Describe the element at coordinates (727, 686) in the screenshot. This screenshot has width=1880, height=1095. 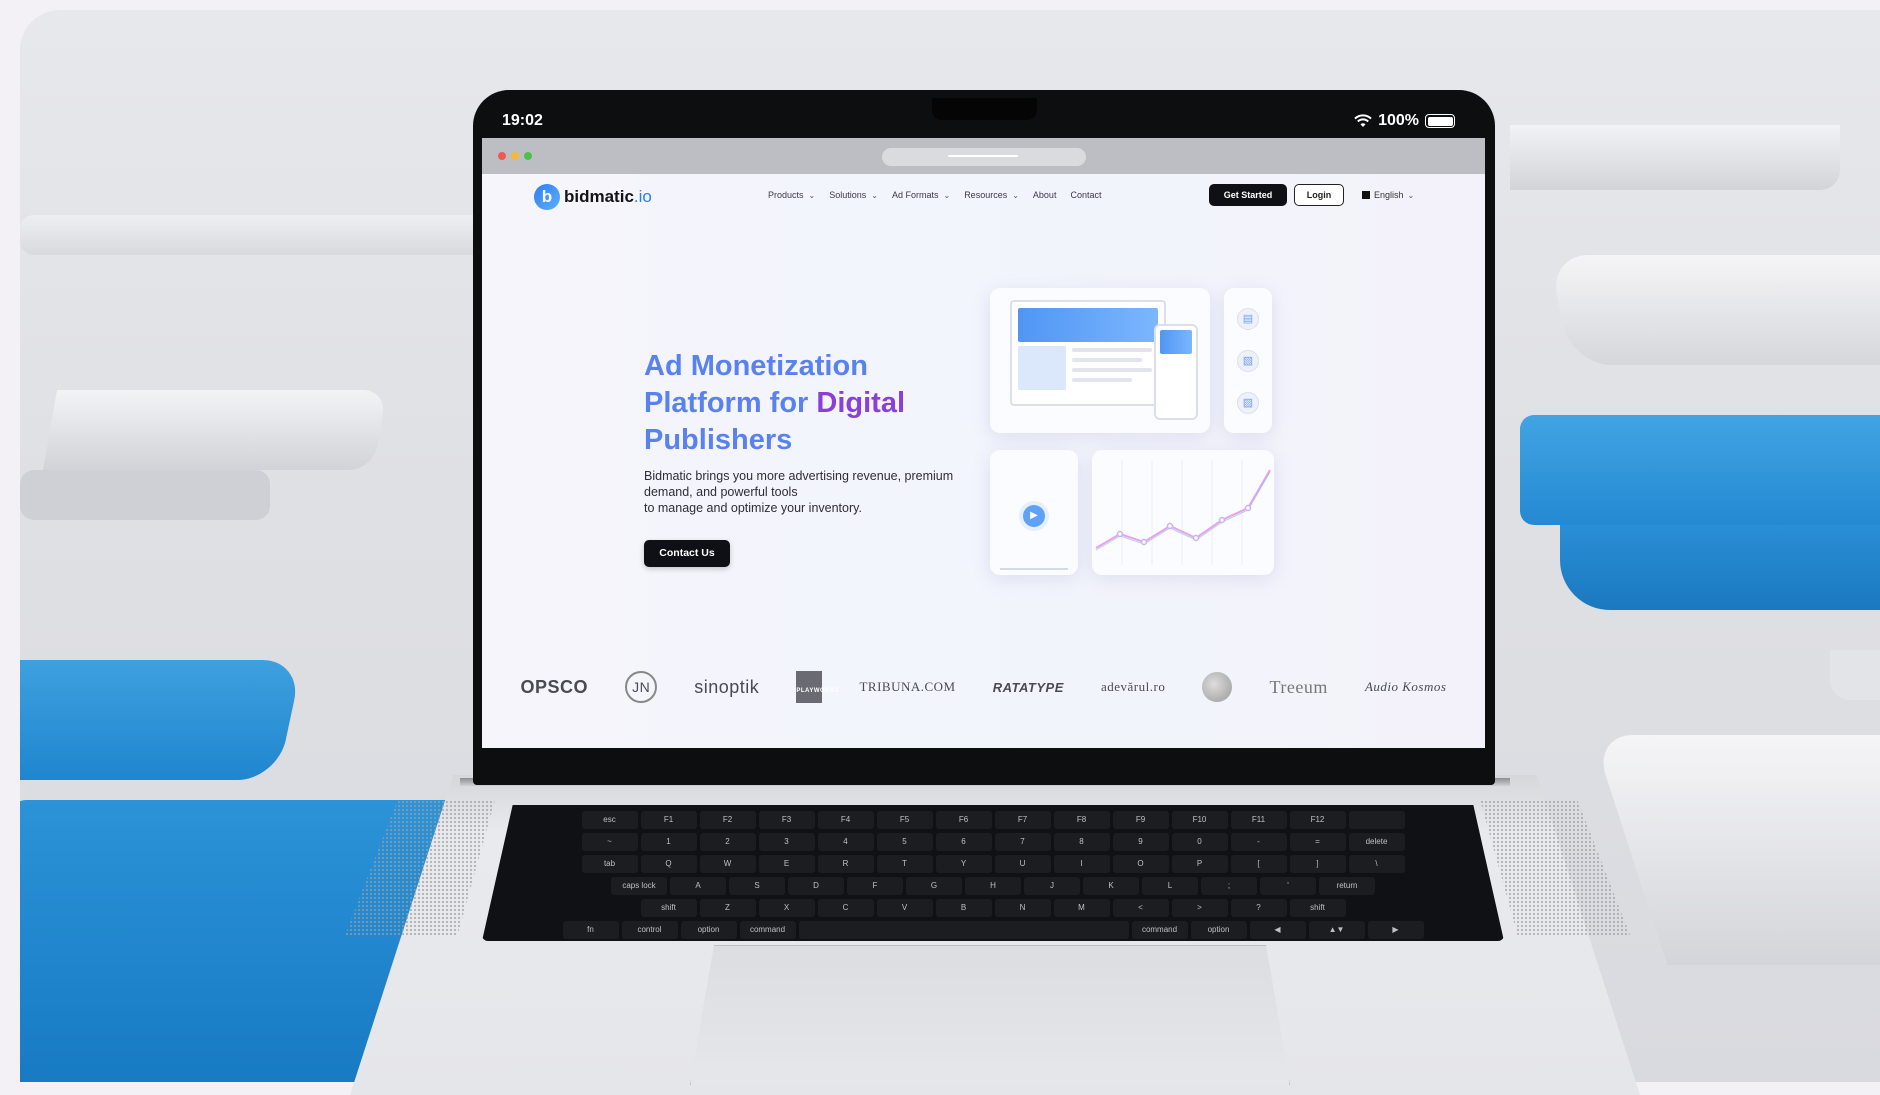
I see `partner-logo: sinoptik` at that location.